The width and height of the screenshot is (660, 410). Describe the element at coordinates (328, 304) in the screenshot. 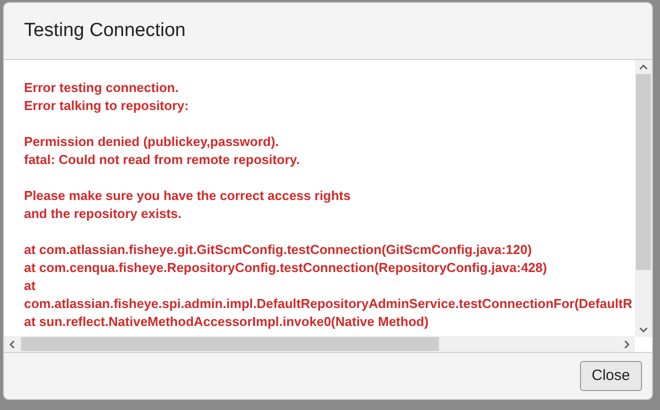

I see `error-text-line: com.atlassian.fisheye.spi.admin.impl.DefaultRepositoryAdminService.testConnectionFor(DefaultR` at that location.